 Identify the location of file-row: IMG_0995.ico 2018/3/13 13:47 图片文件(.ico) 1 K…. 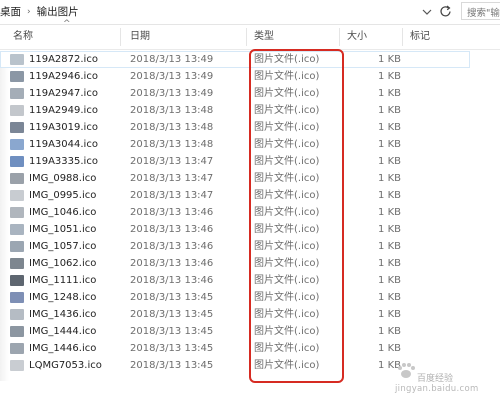
(235, 195).